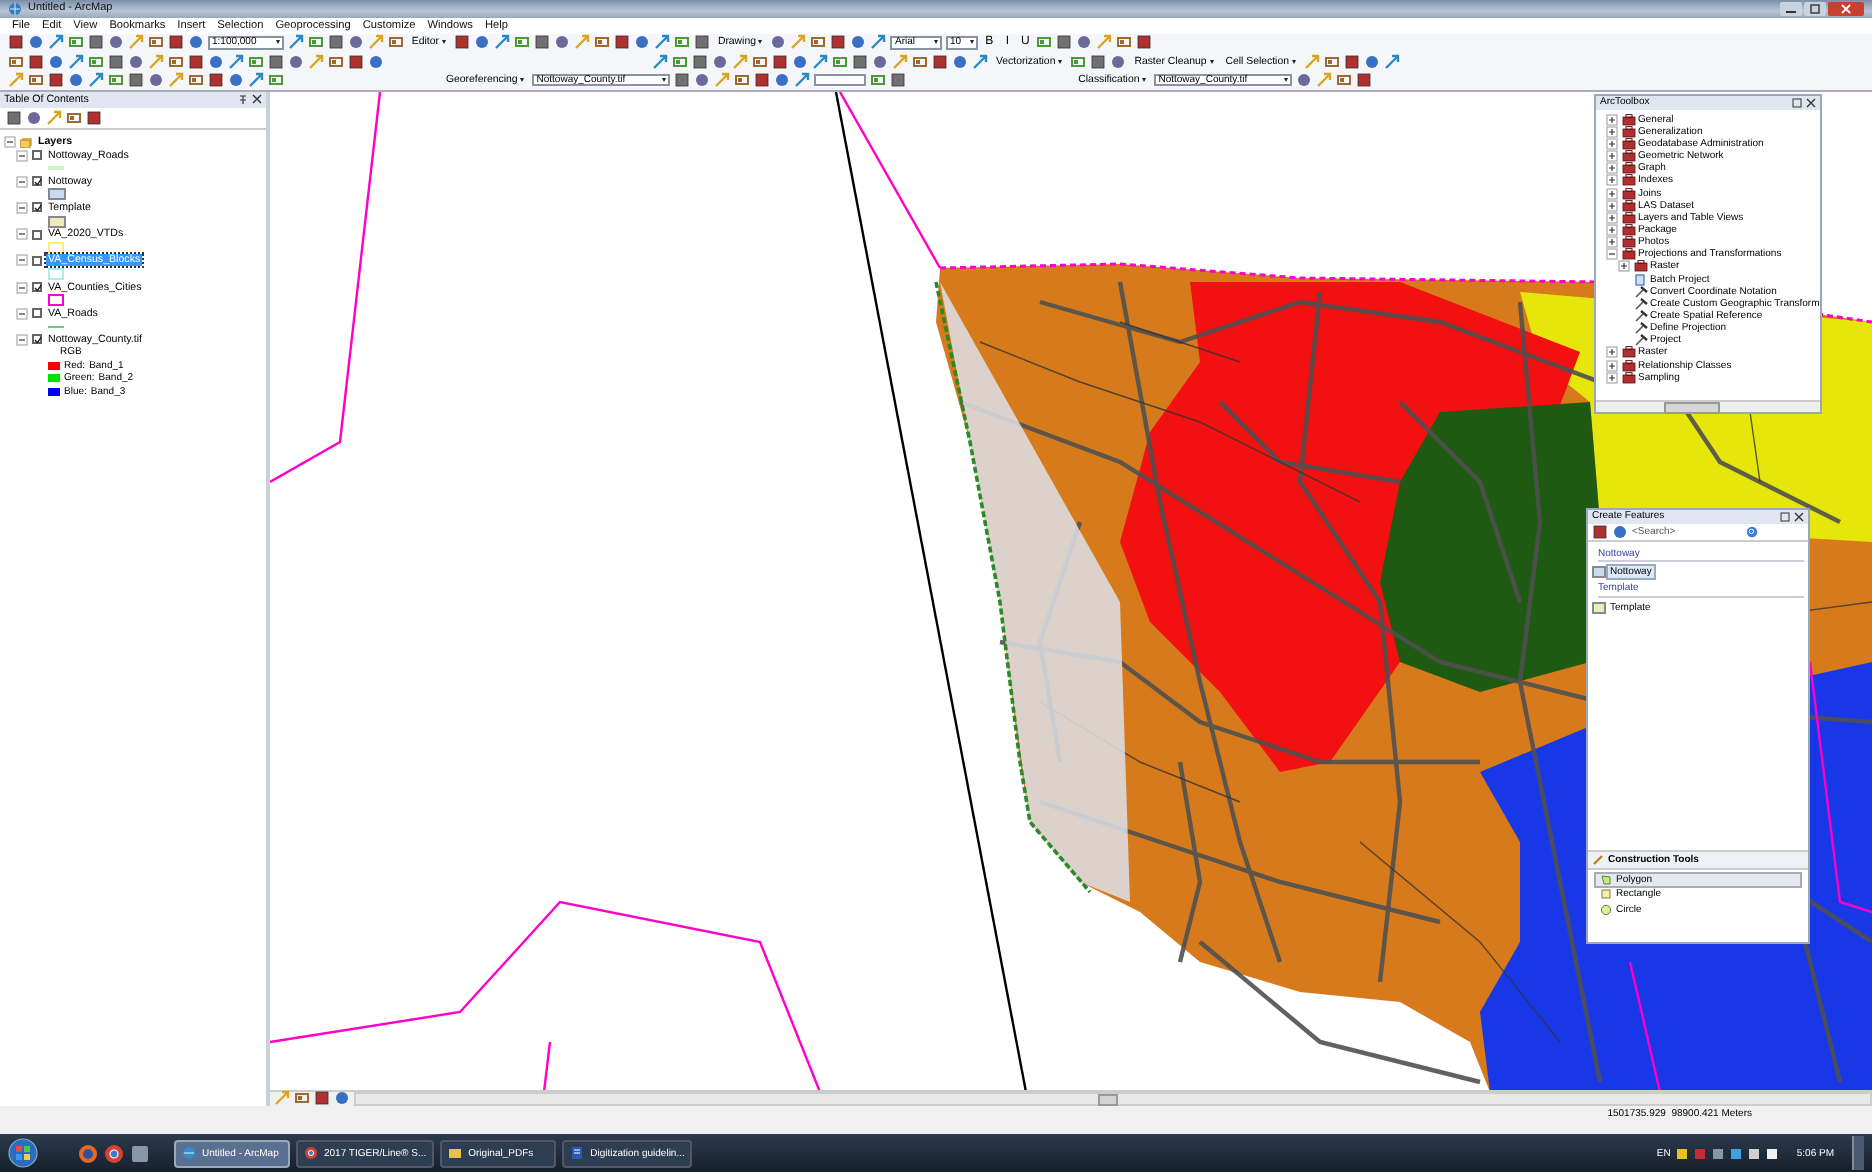 This screenshot has width=1872, height=1172. What do you see at coordinates (15, 8) in the screenshot?
I see `arcmap-globe-icon` at bounding box center [15, 8].